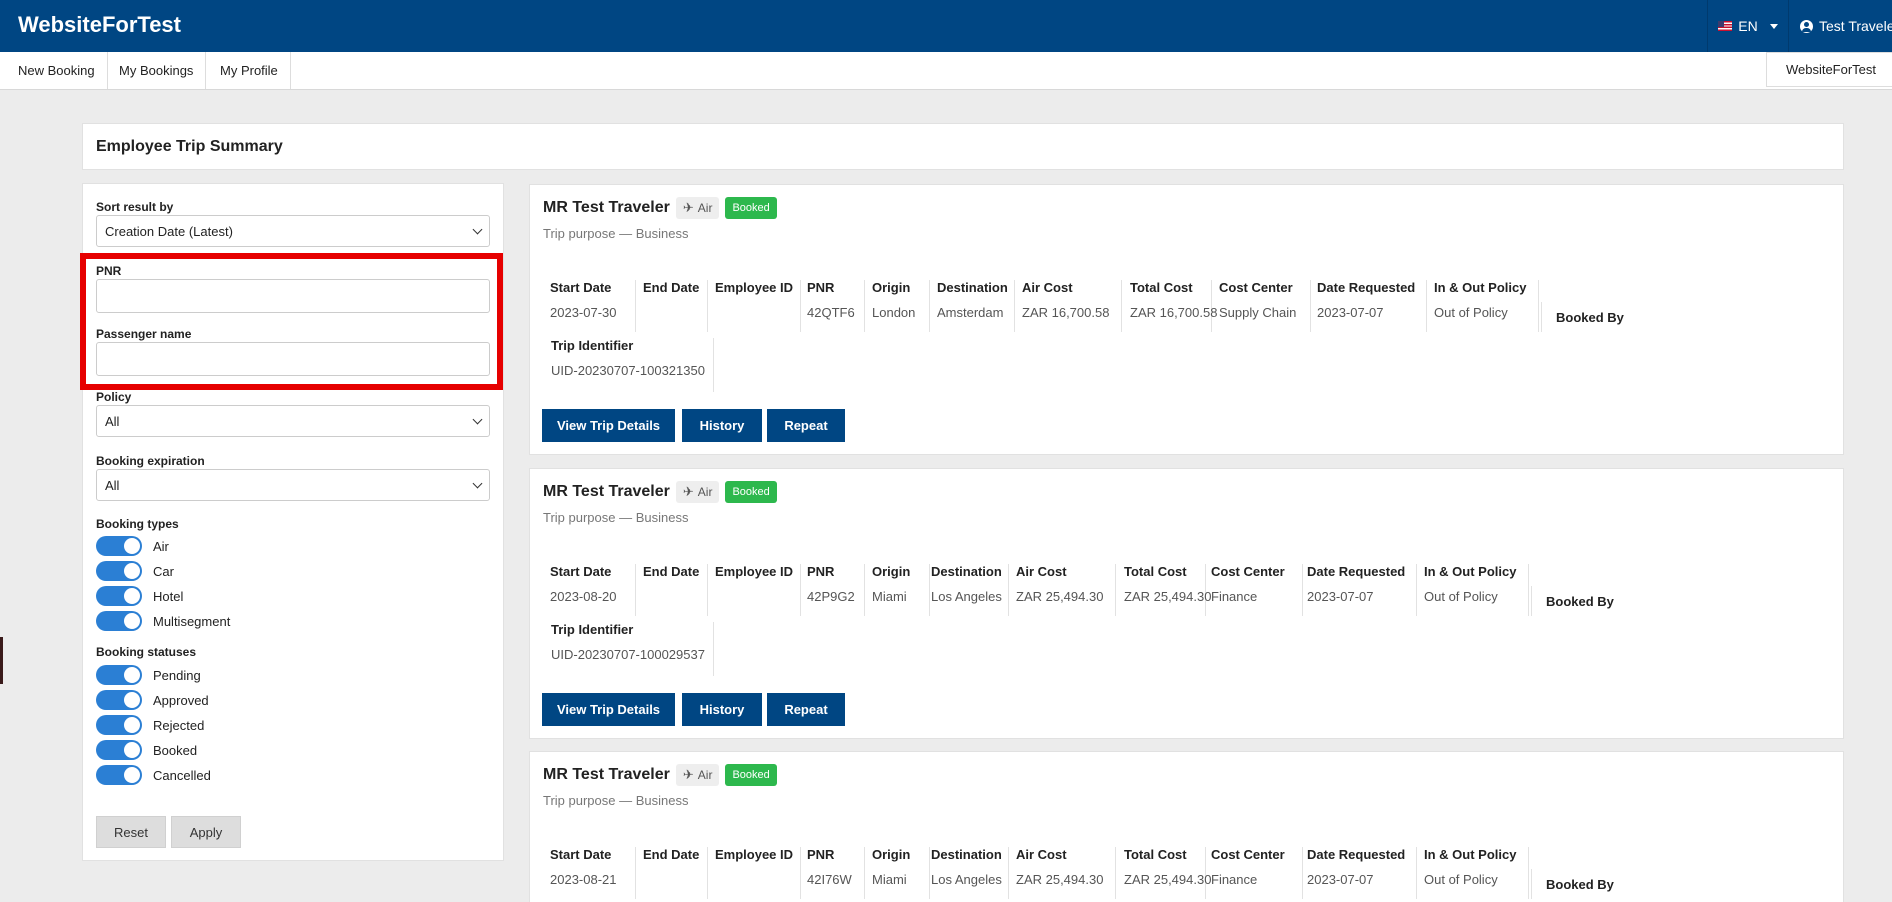 This screenshot has width=1892, height=902. I want to click on toggle-pending: Pending, so click(148, 675).